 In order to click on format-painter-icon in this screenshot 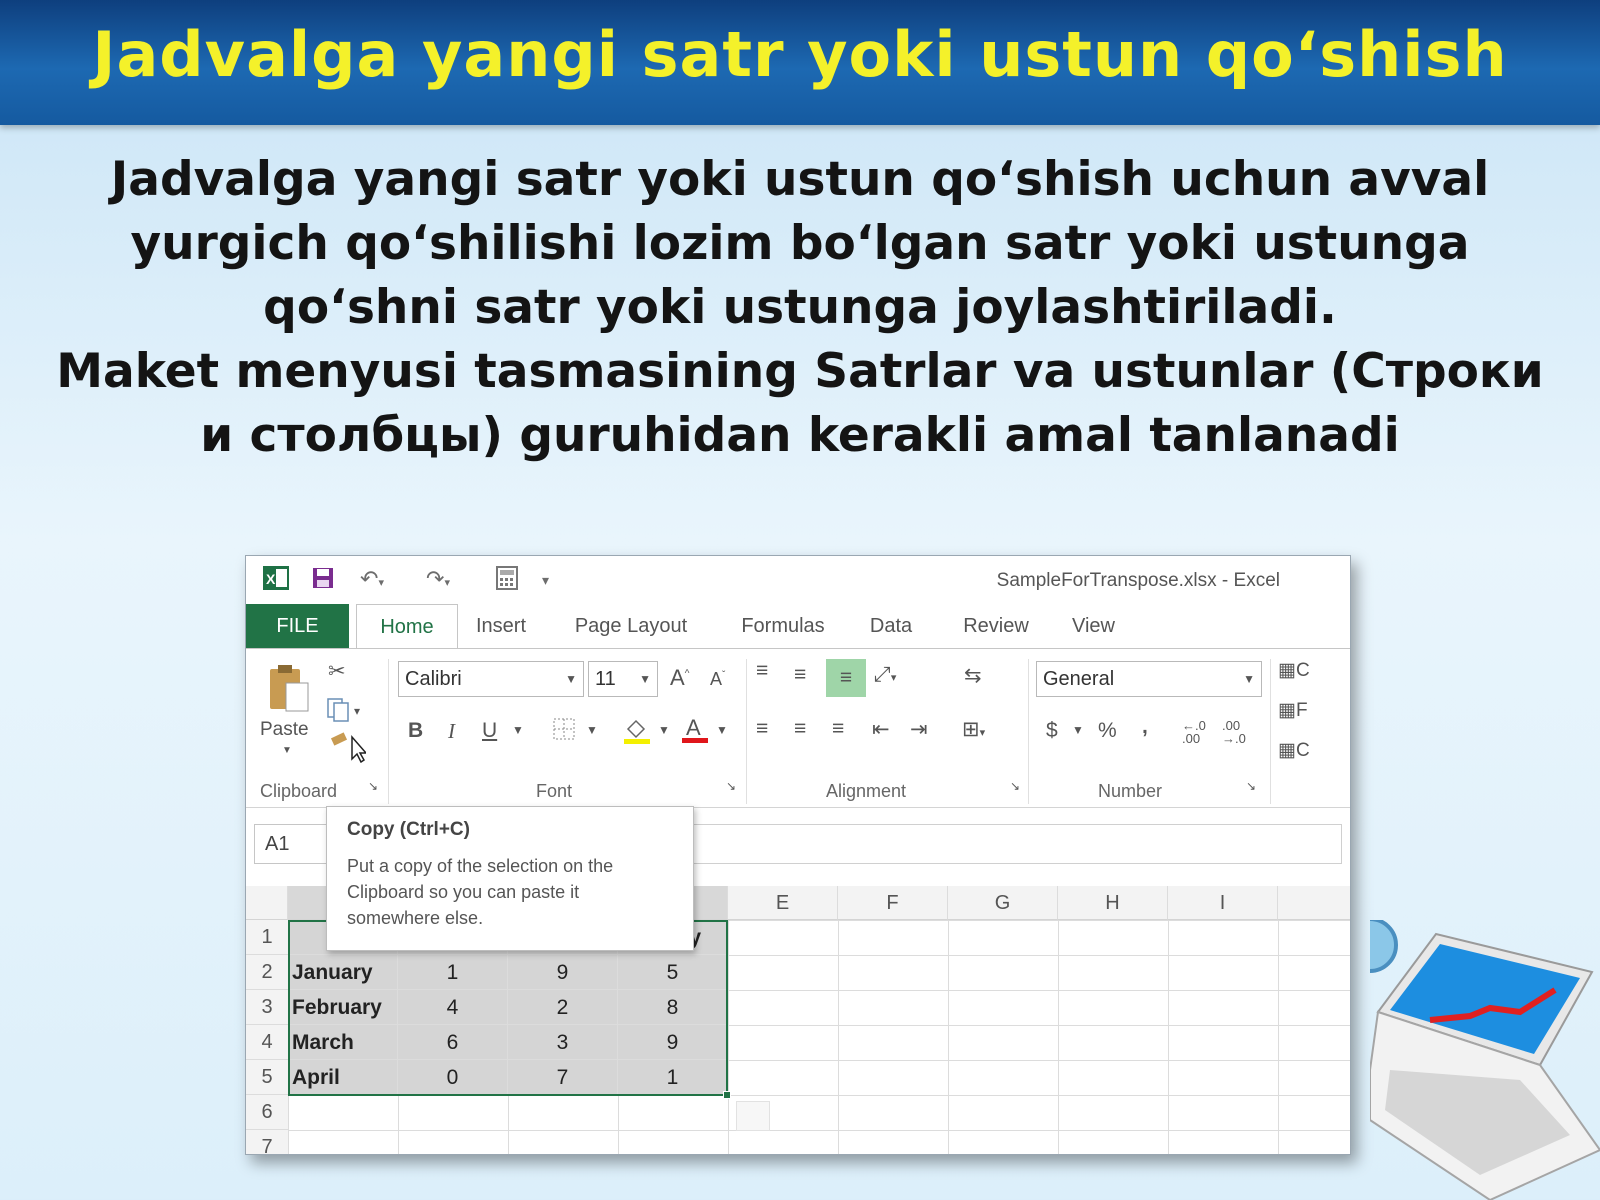, I will do `click(349, 749)`.